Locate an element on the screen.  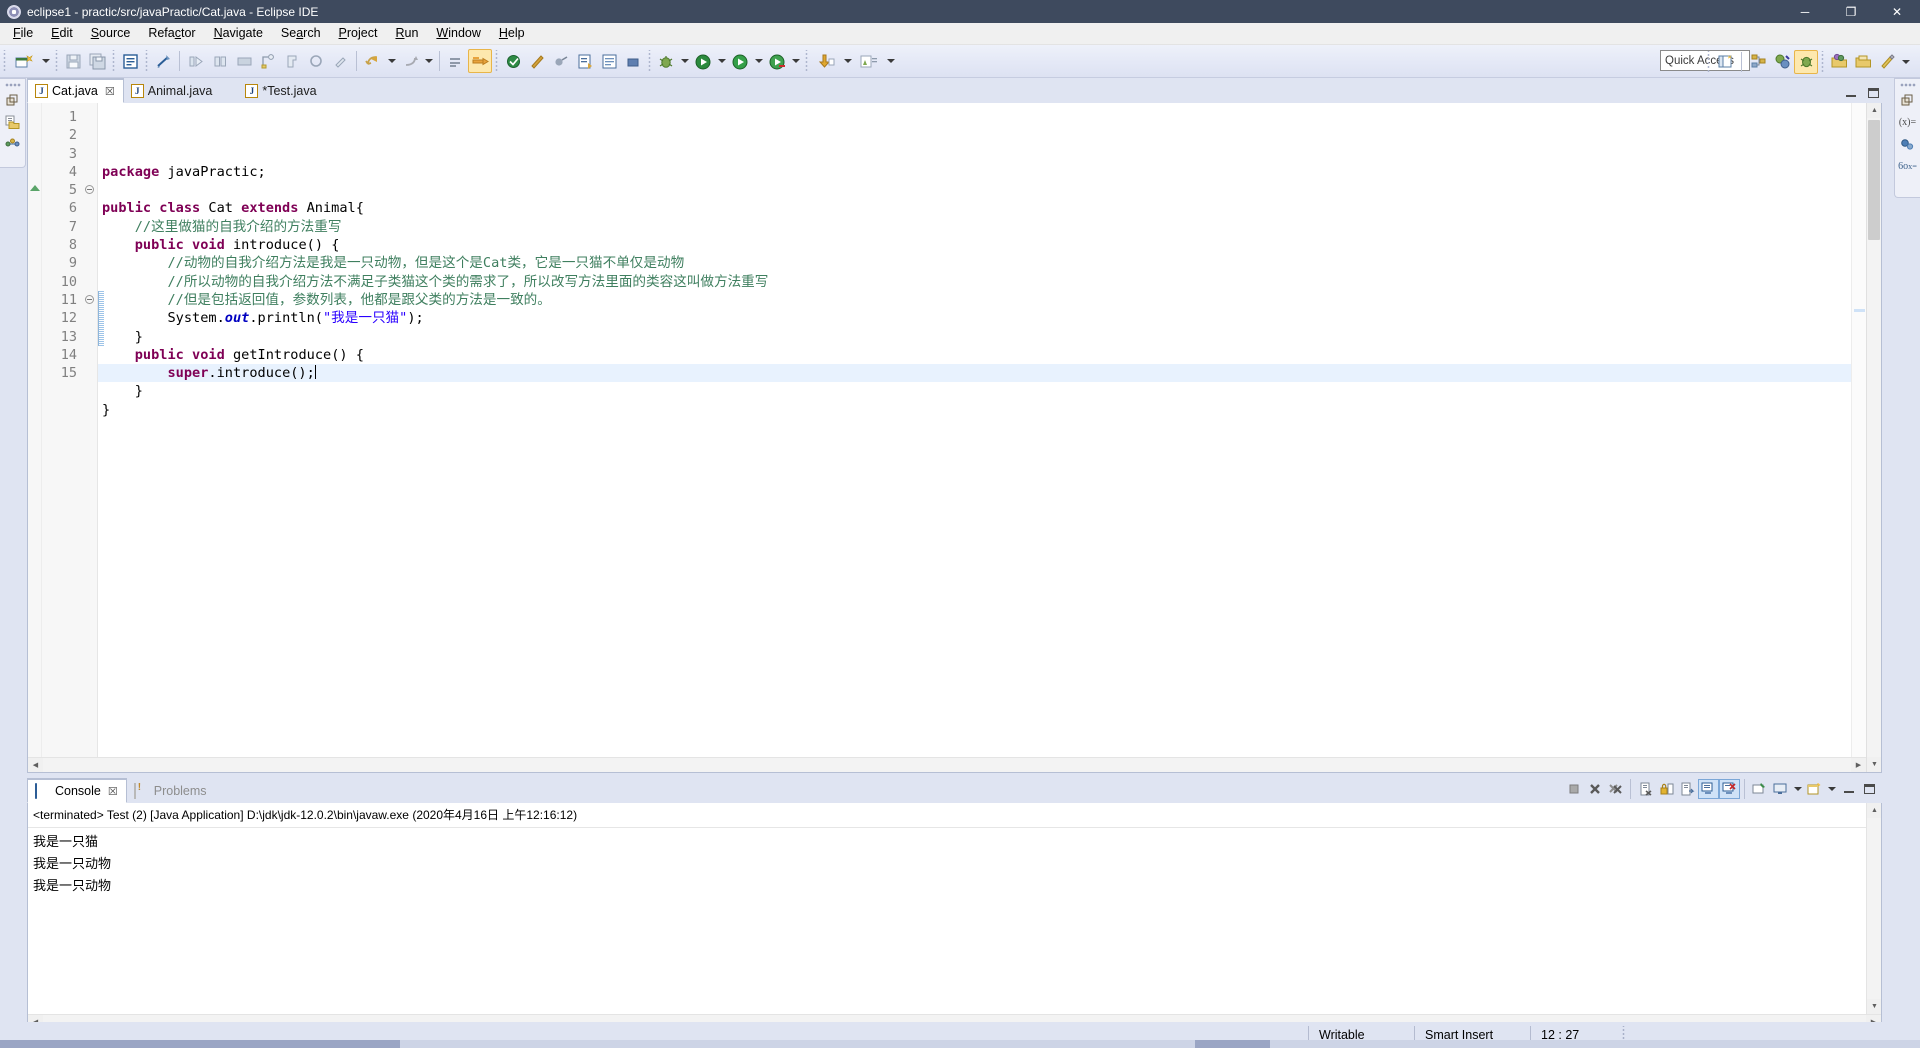
expressions-icon: 6o x= is located at coordinates (1908, 166).